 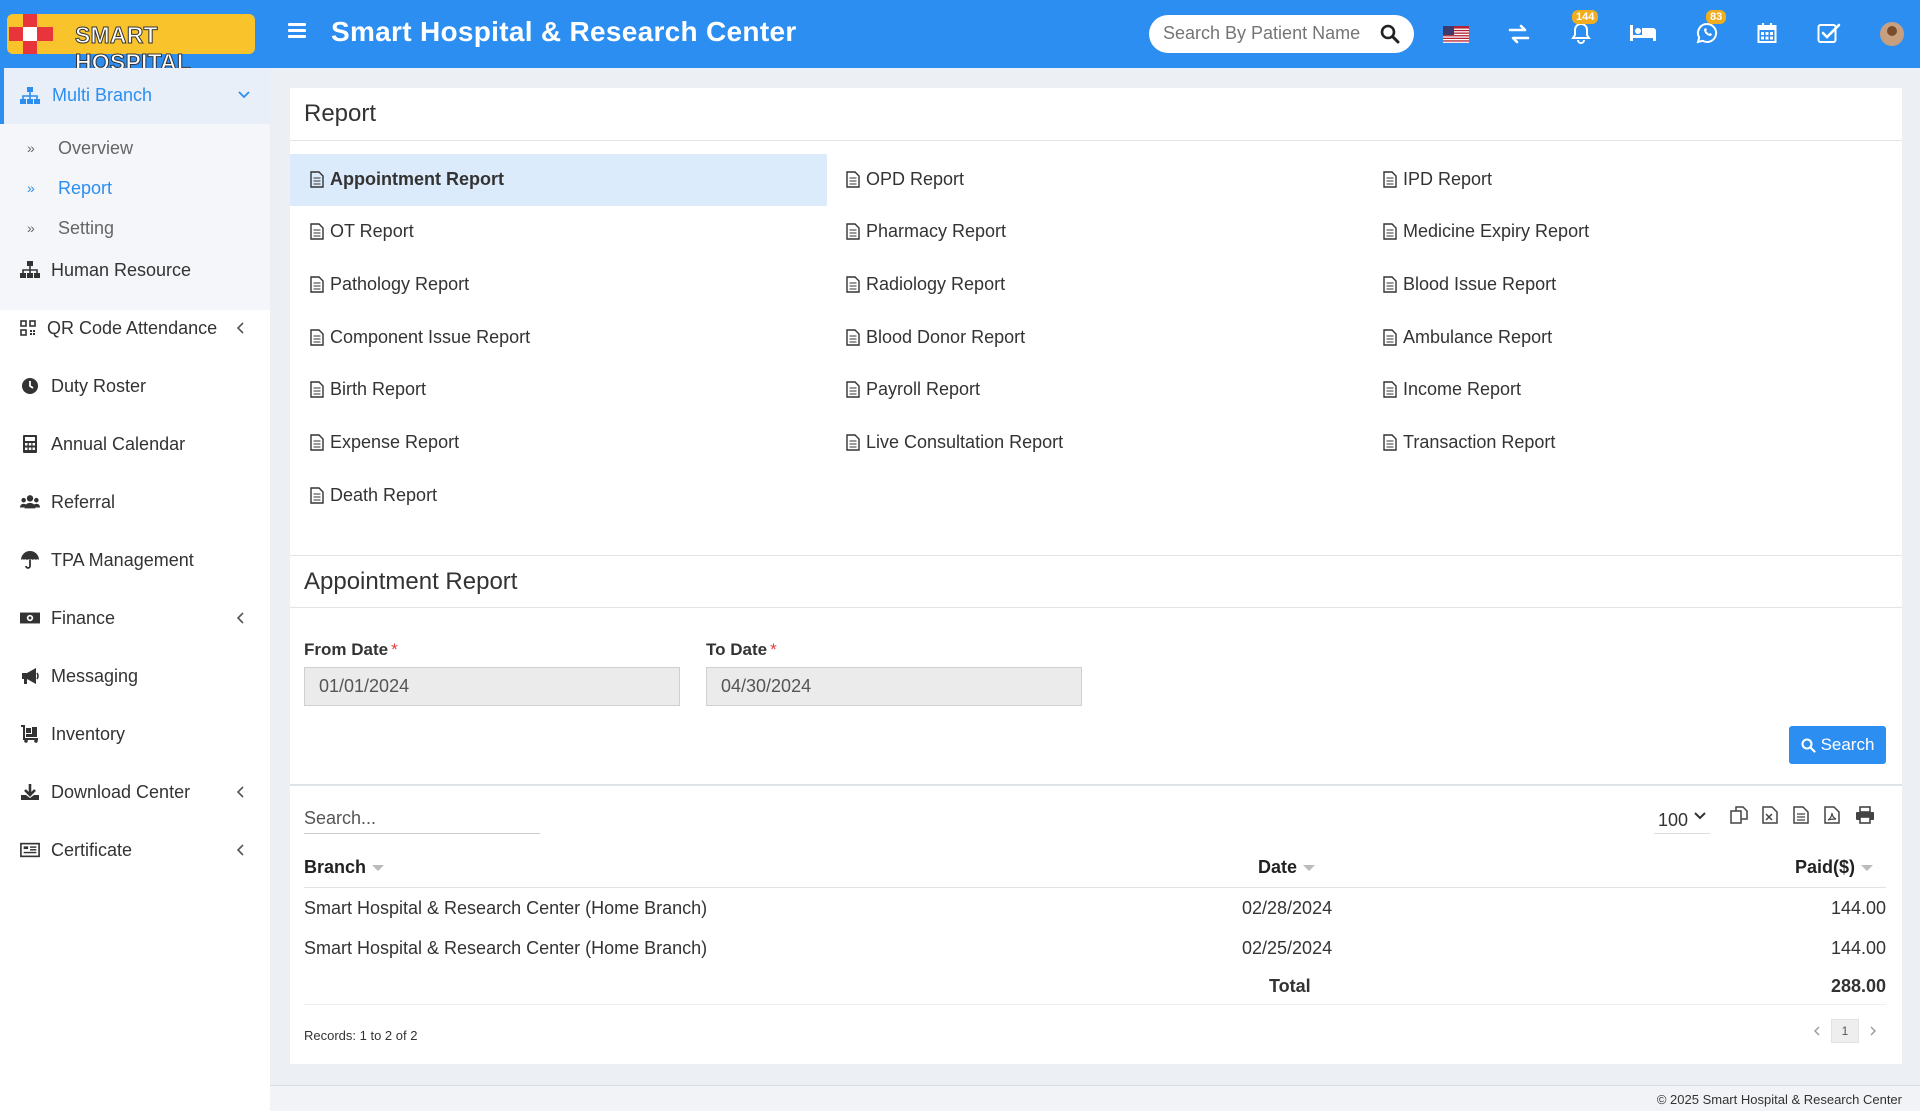 I want to click on search-button: Search, so click(x=1837, y=745).